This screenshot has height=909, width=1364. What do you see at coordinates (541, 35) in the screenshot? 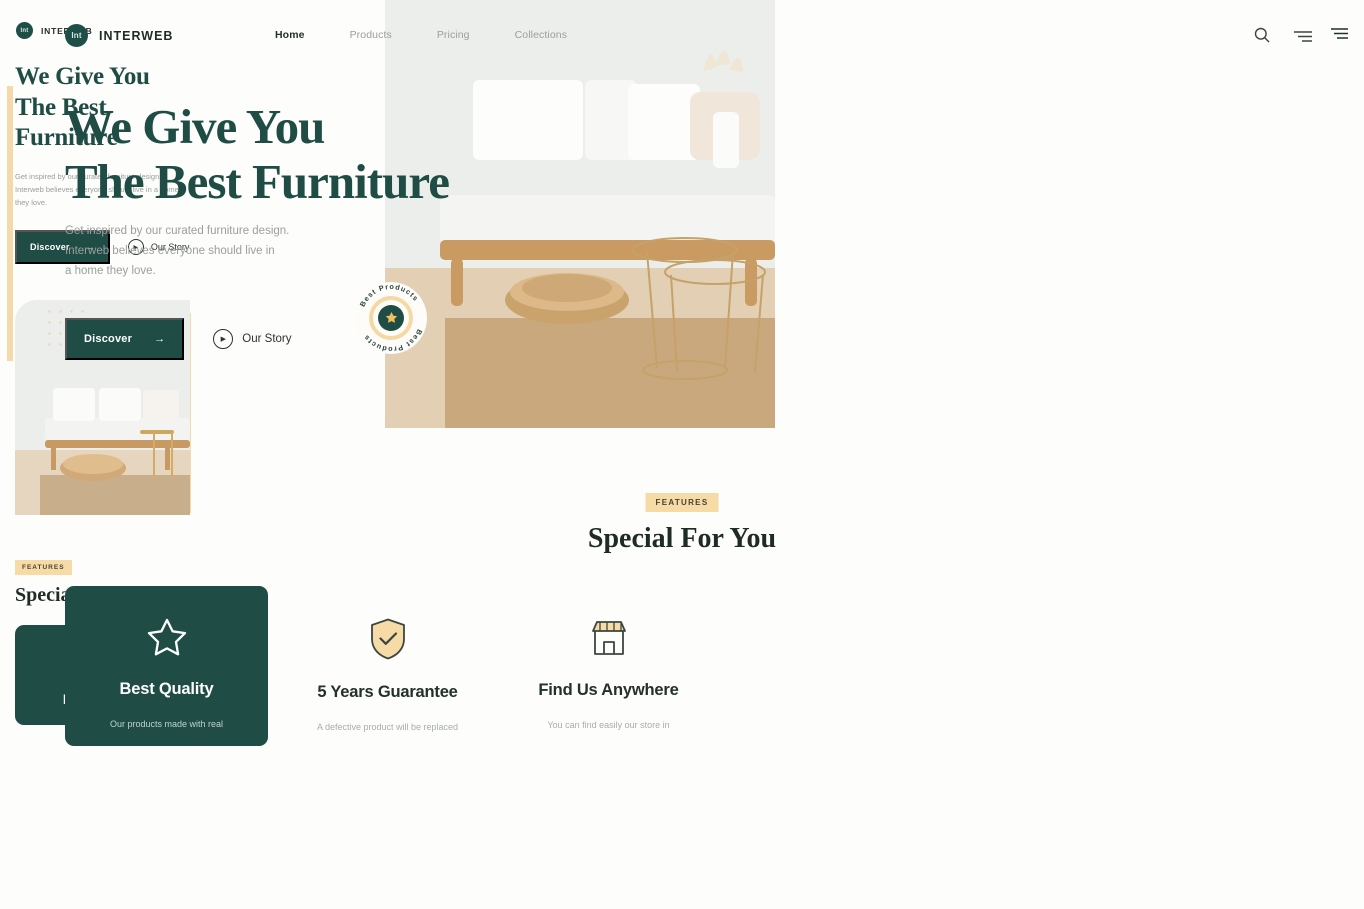
I see `nav-item-collections: Collections` at bounding box center [541, 35].